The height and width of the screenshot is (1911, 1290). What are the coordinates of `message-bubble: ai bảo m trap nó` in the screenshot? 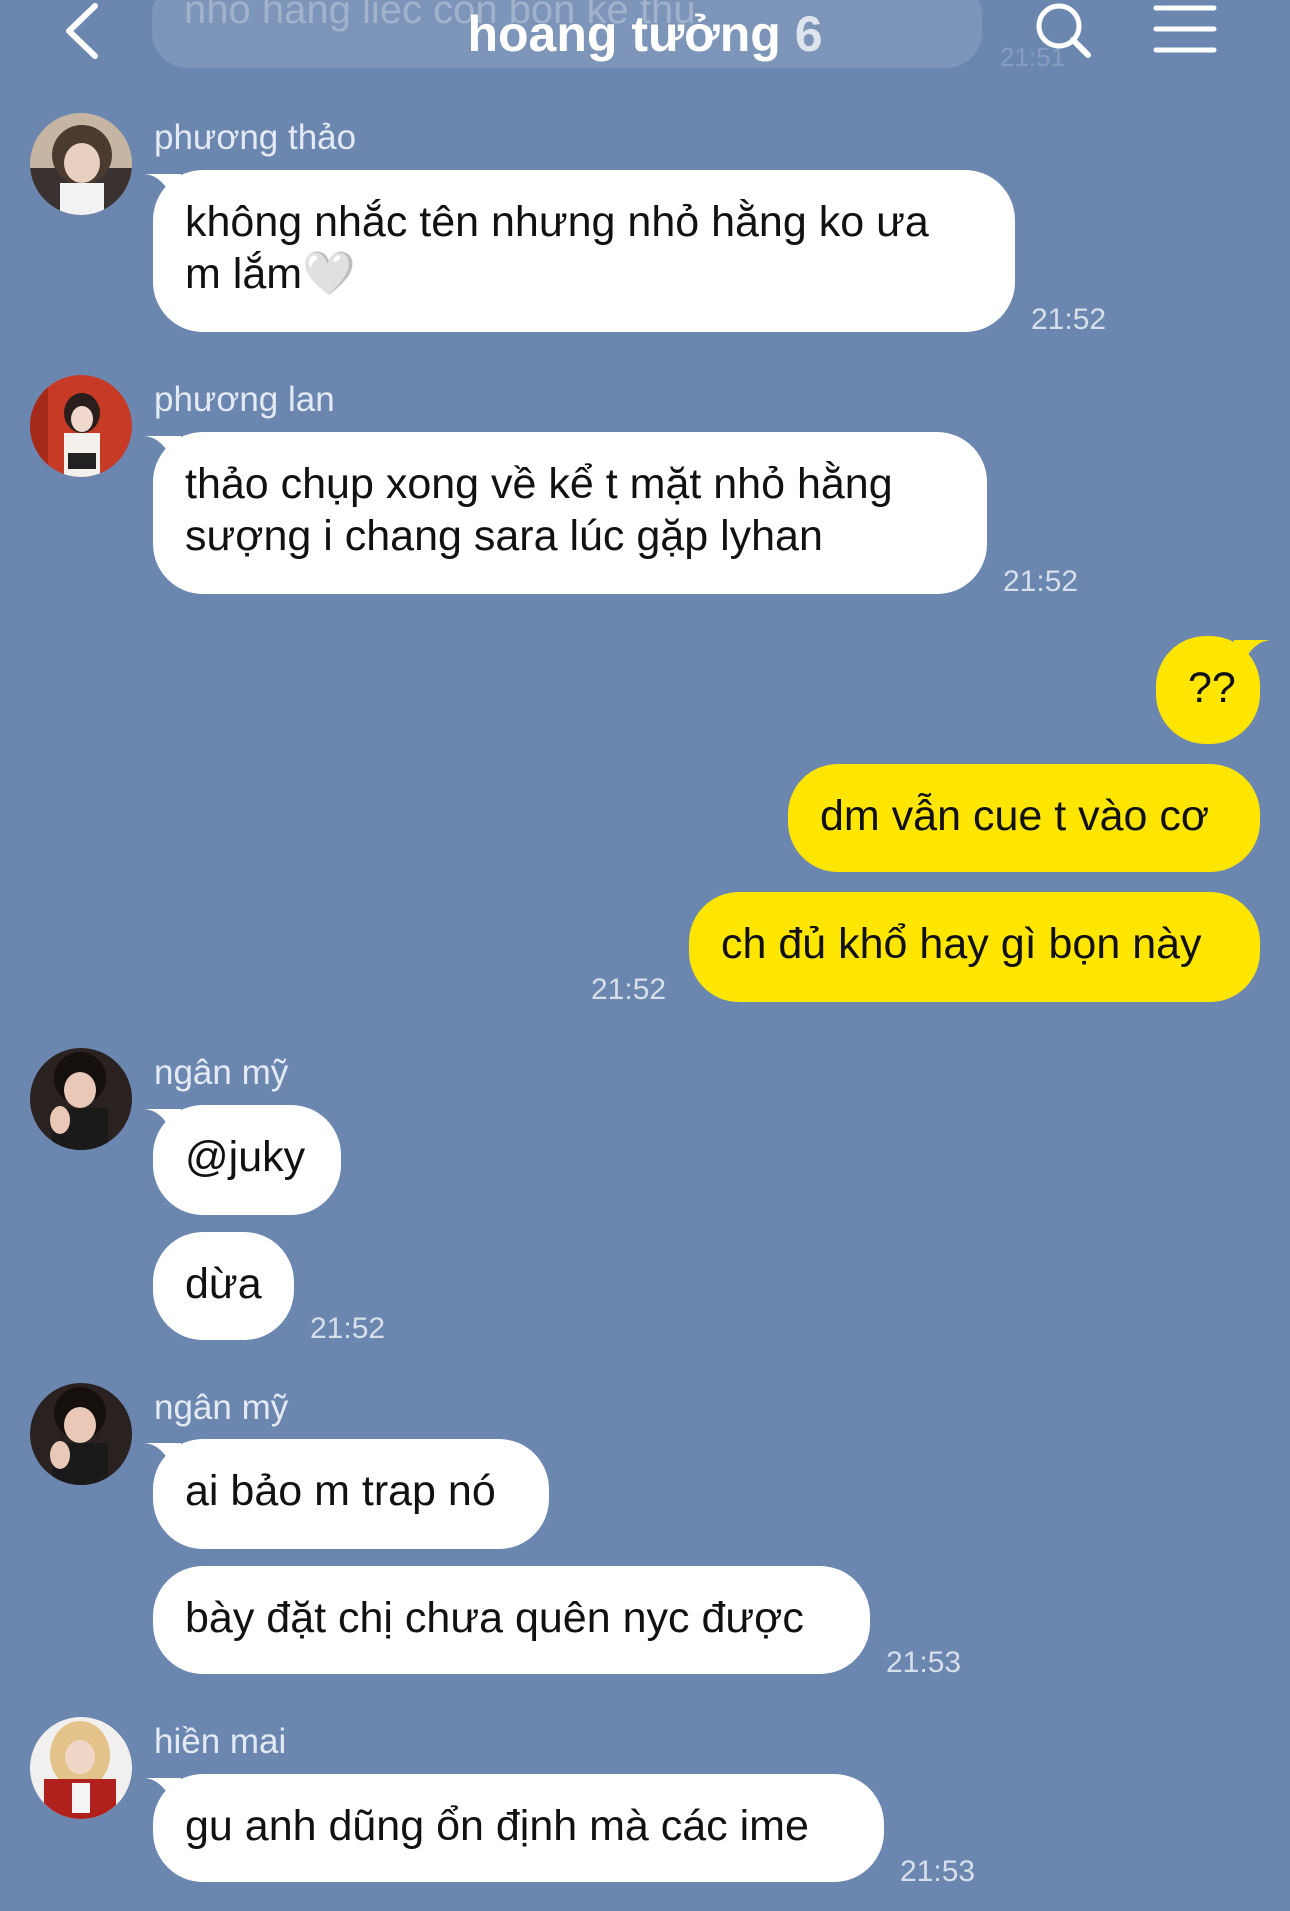 It's located at (351, 1494).